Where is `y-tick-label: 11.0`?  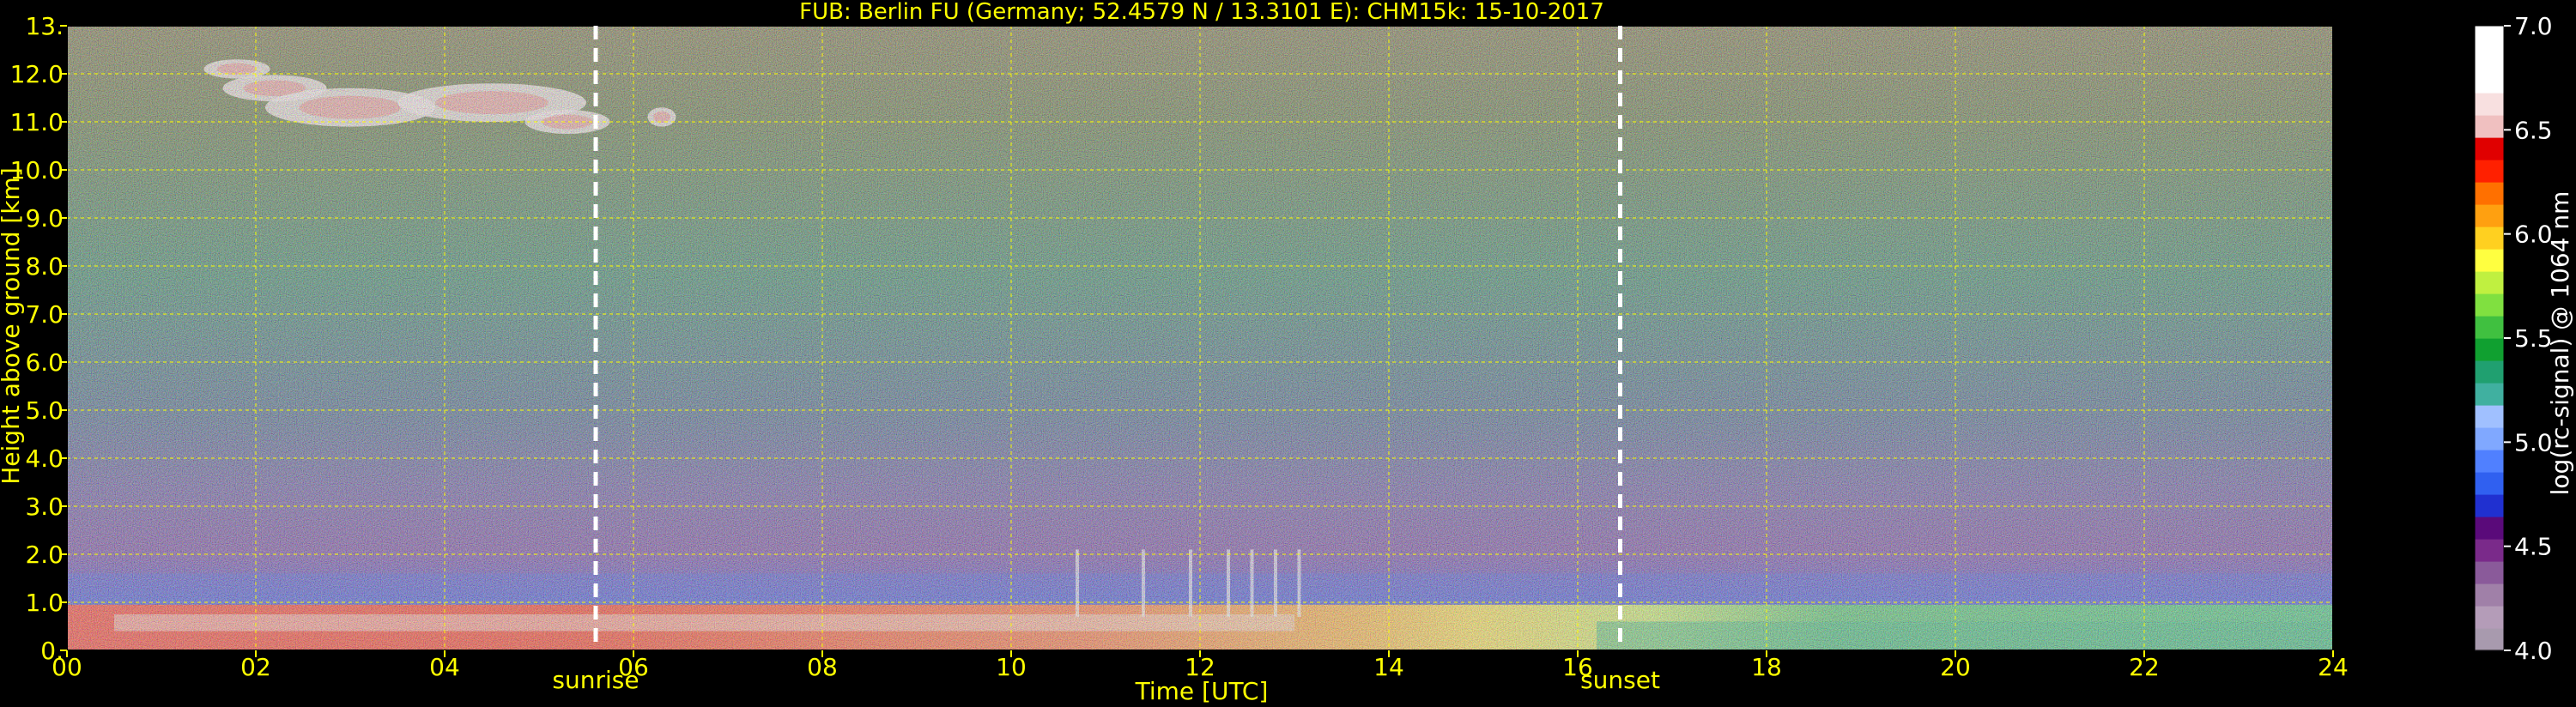 y-tick-label: 11.0 is located at coordinates (37, 122).